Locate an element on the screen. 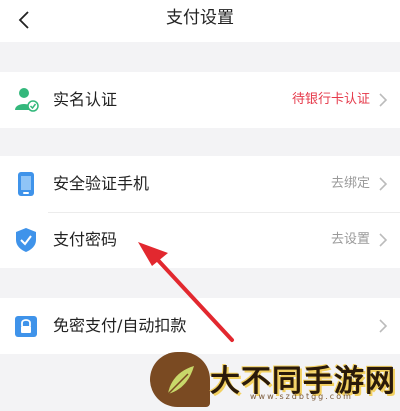 Image resolution: width=400 pixels, height=411 pixels. payment-password-status: 去设置 is located at coordinates (350, 239).